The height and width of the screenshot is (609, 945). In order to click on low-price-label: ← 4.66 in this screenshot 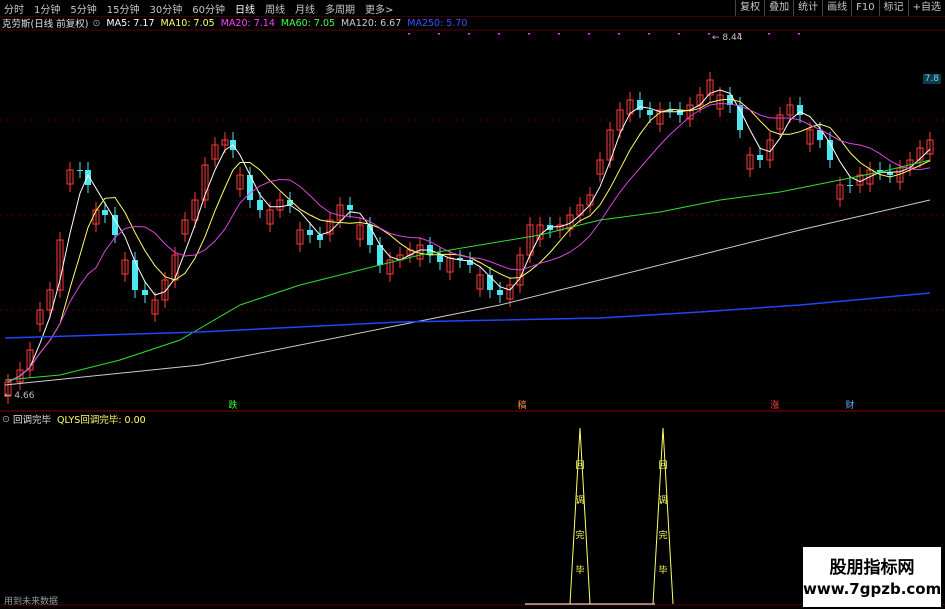, I will do `click(19, 396)`.